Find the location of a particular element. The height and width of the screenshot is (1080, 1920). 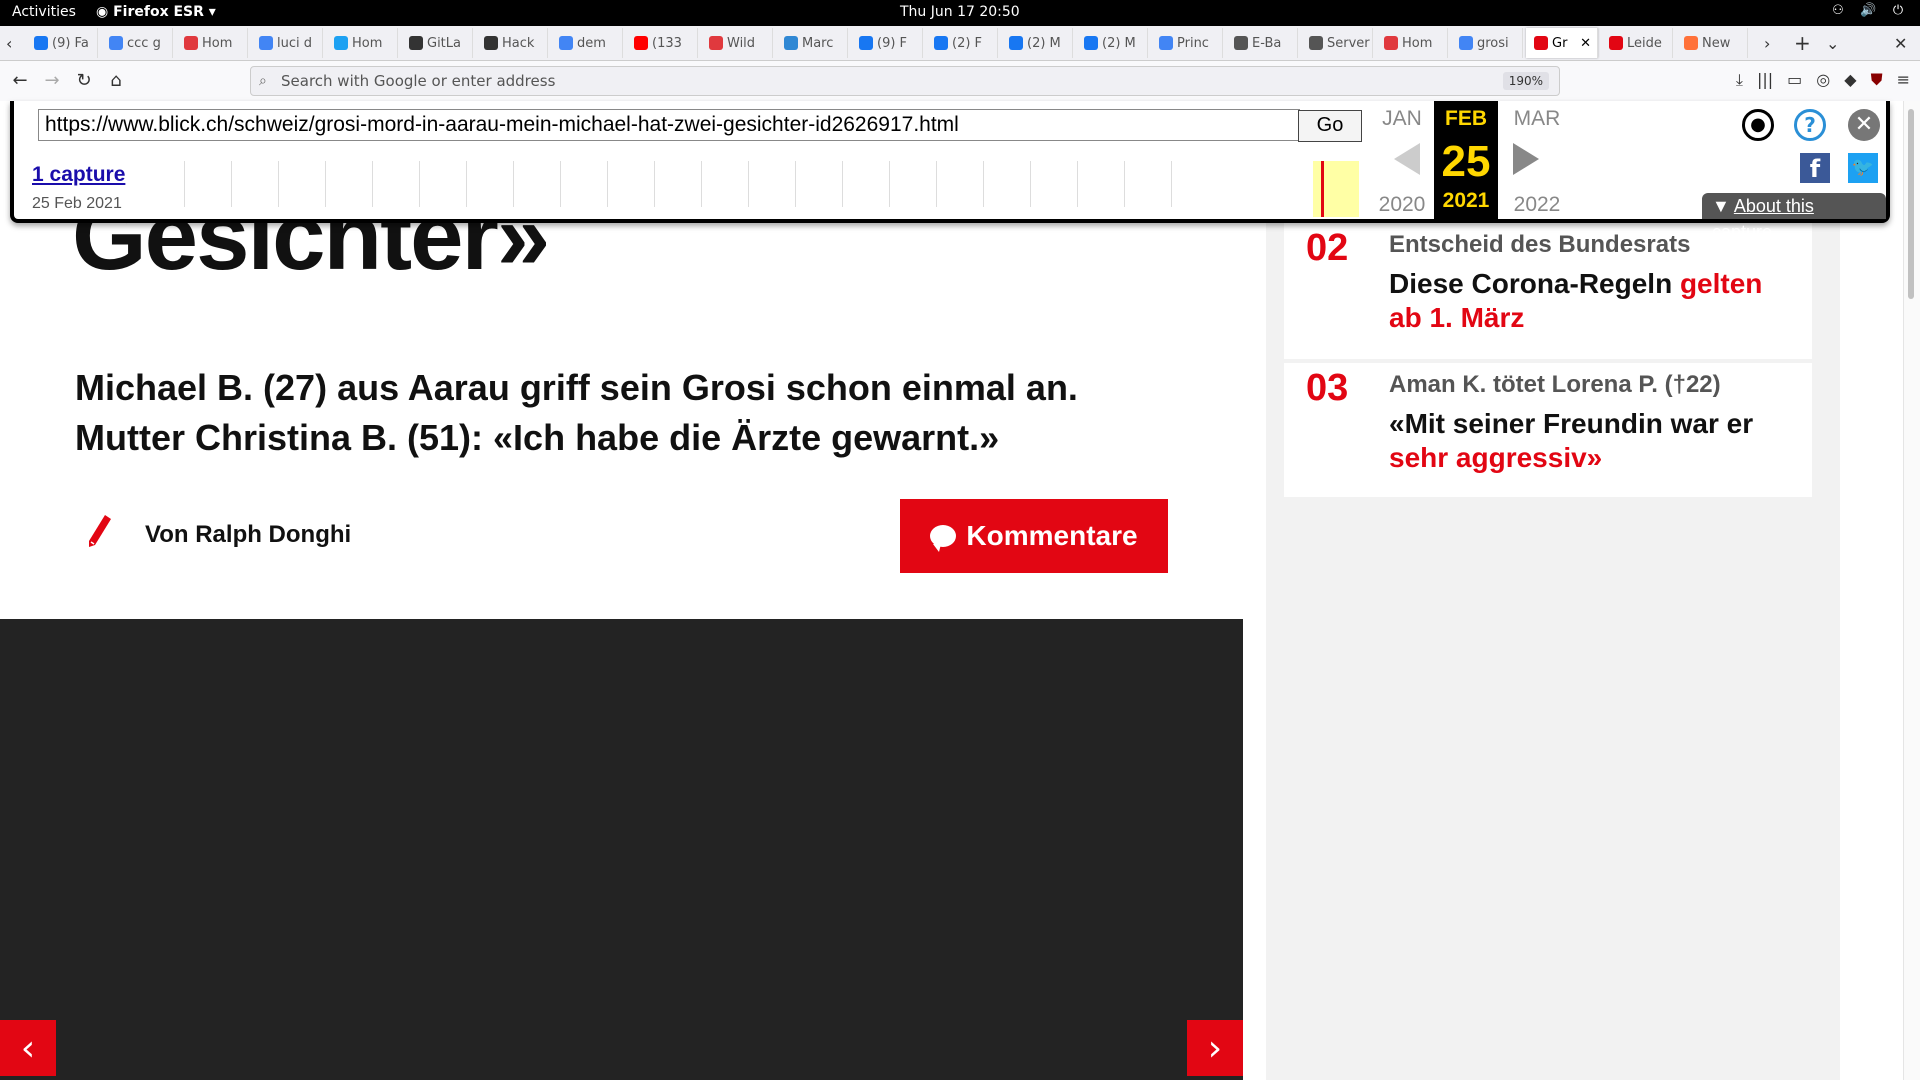

system-tray: ⚇ 🔊 ⏻ is located at coordinates (1868, 11).